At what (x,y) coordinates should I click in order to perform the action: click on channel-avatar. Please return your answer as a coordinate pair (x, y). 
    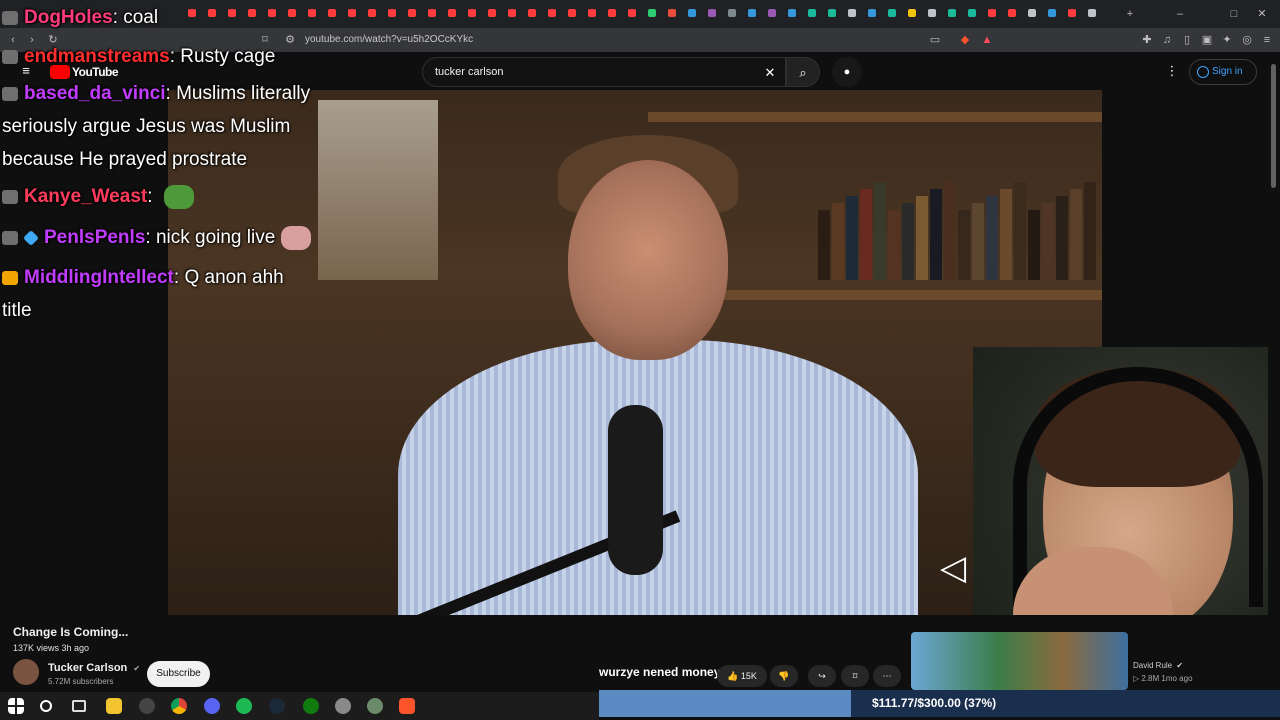
    Looking at the image, I should click on (26, 672).